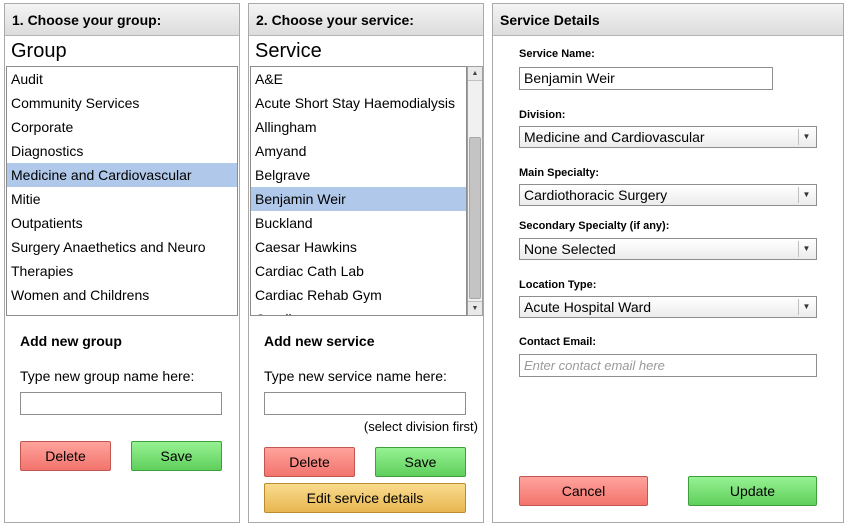  Describe the element at coordinates (365, 403) in the screenshot. I see `new-service-input` at that location.